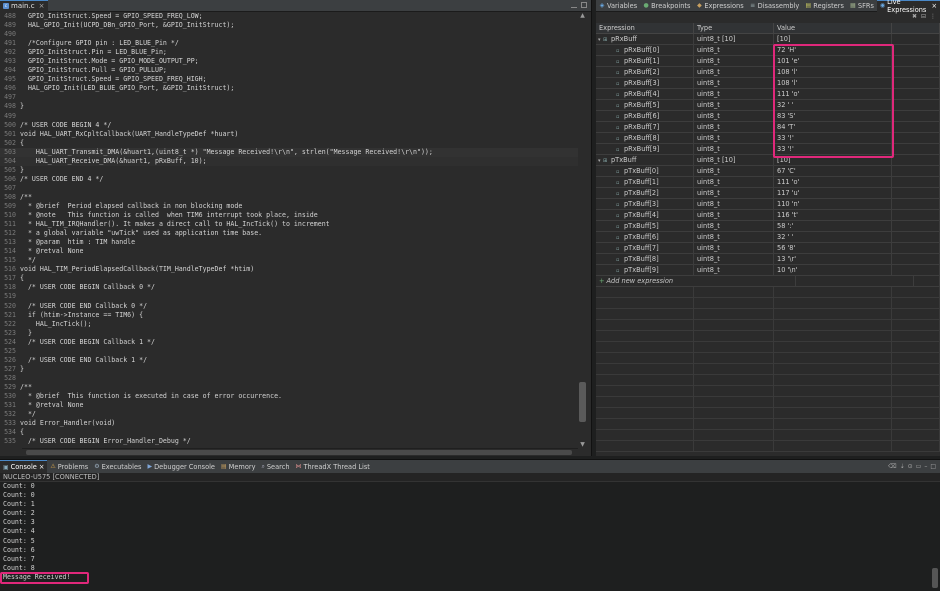 This screenshot has height=591, width=940. Describe the element at coordinates (83, 306) in the screenshot. I see `code-text: /* USER CODE END Callback 0 */` at that location.